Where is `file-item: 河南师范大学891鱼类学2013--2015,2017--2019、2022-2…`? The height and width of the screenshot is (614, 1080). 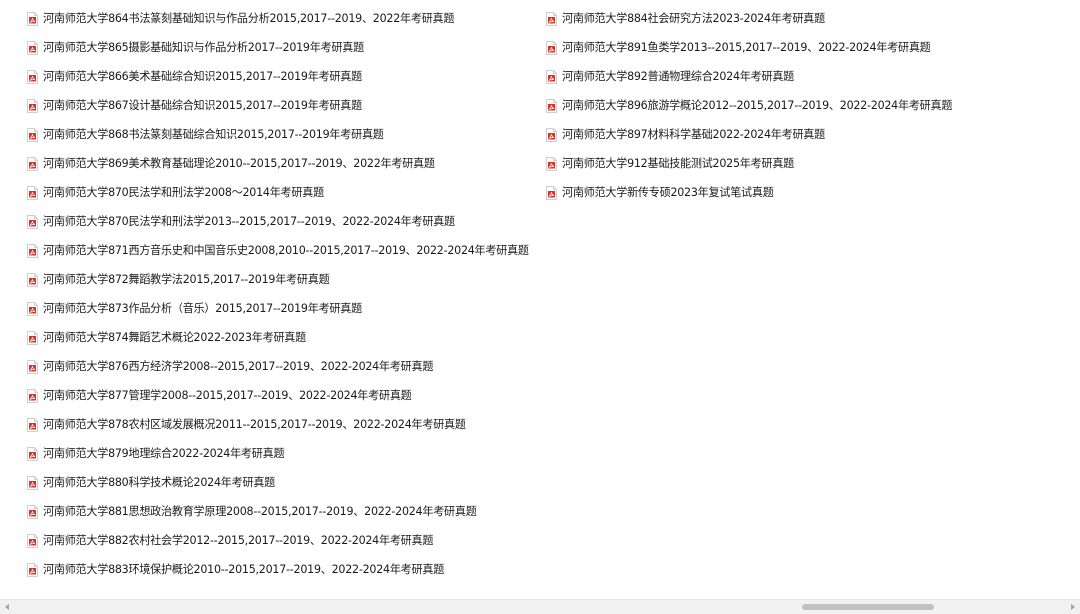 file-item: 河南师范大学891鱼类学2013--2015,2017--2019、2022-2… is located at coordinates (806, 47).